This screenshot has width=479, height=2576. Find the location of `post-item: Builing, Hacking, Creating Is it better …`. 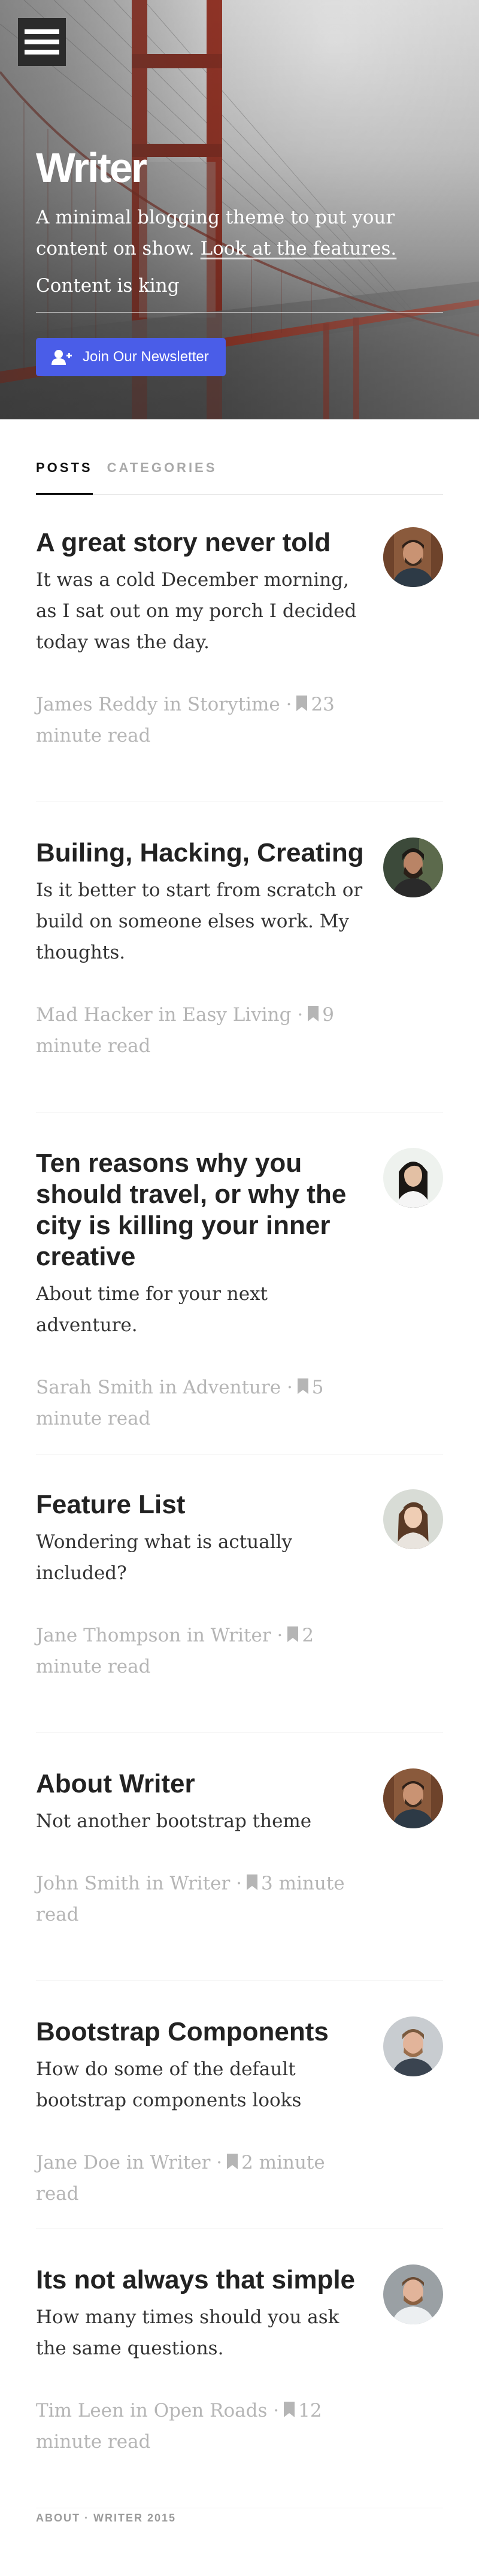

post-item: Builing, Hacking, Creating Is it better … is located at coordinates (239, 974).